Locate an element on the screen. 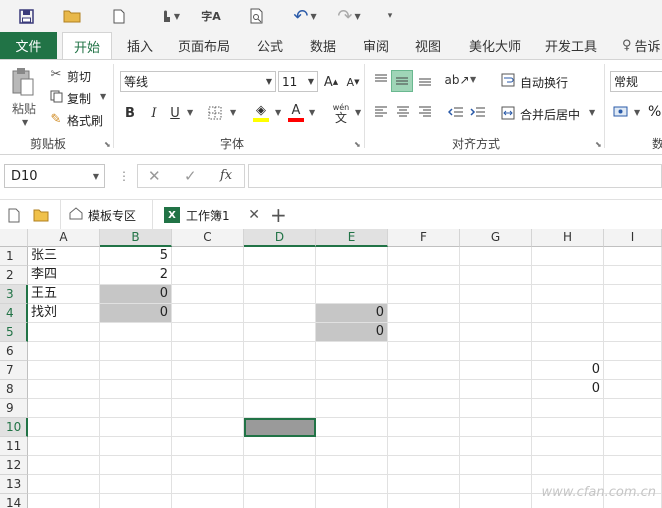 Image resolution: width=662 pixels, height=508 pixels. cancel-icon: ✕ is located at coordinates (154, 176).